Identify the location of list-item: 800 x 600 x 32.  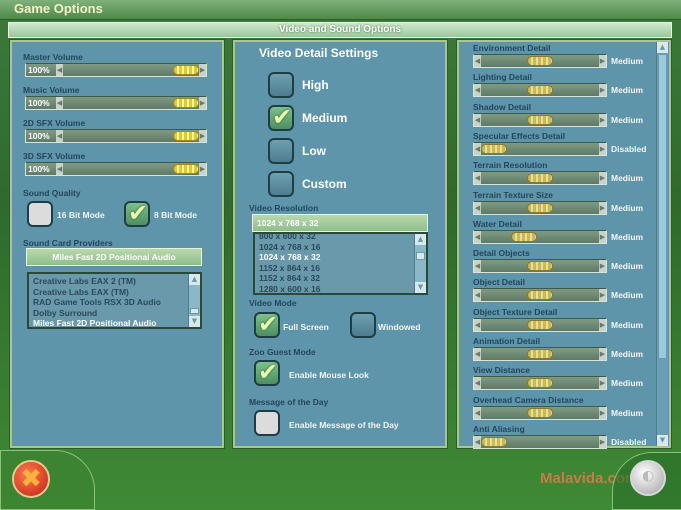
(340, 238).